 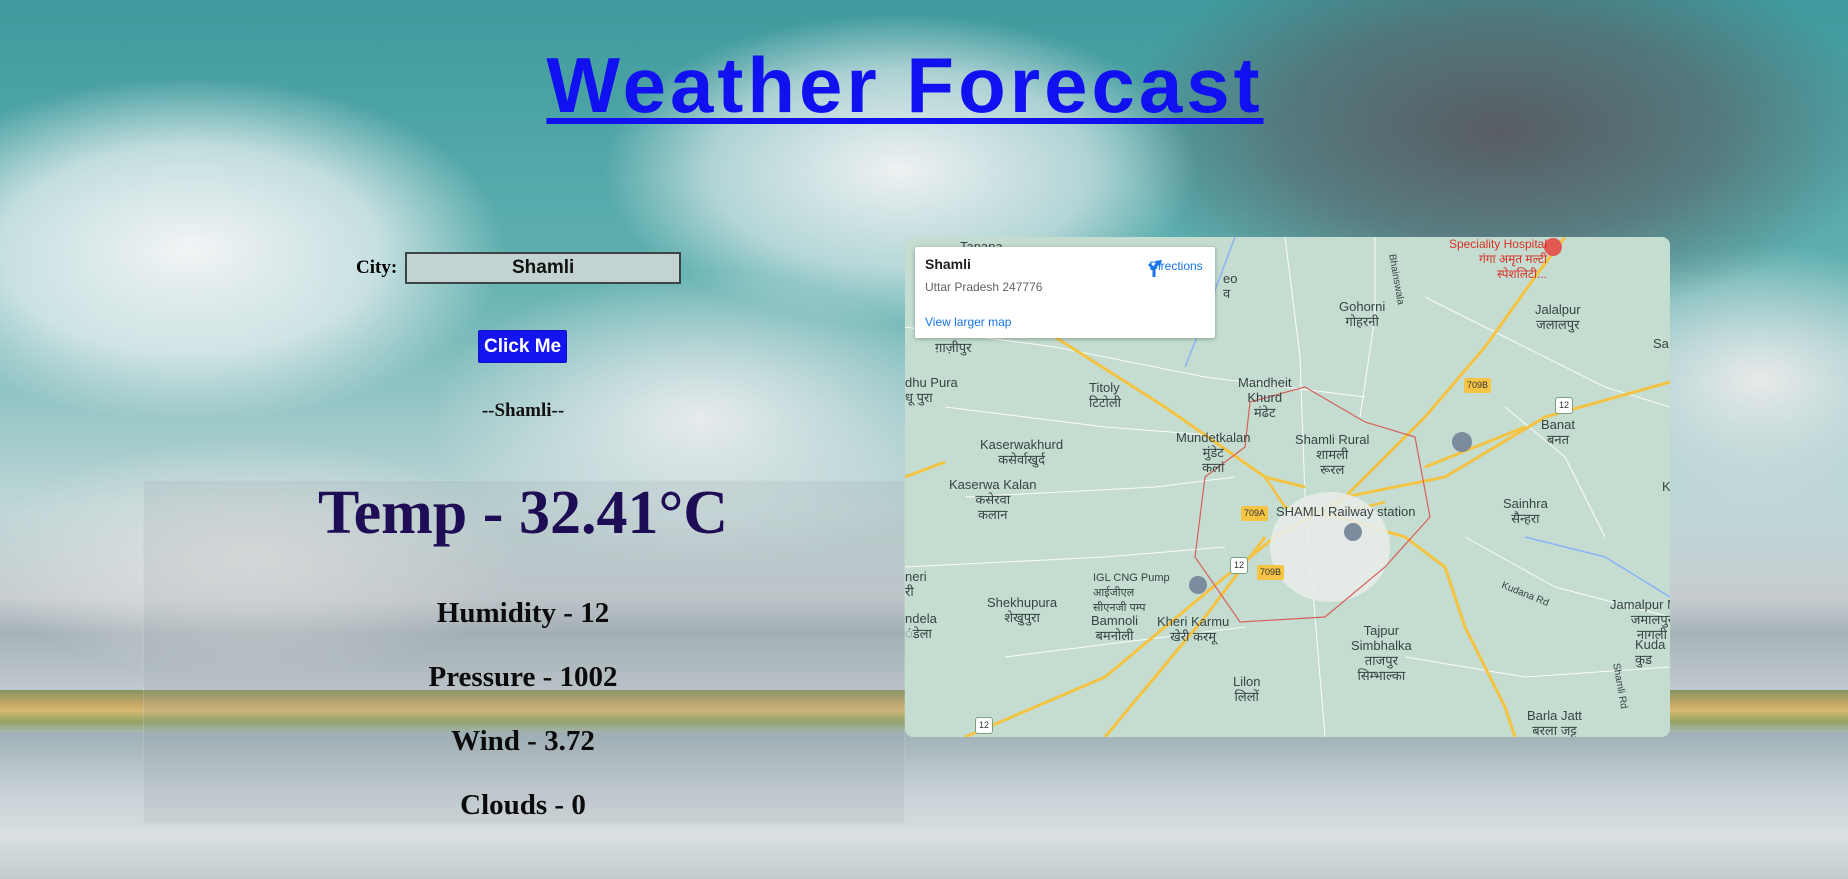 I want to click on highway-shield-709b: 709B, so click(x=1271, y=572).